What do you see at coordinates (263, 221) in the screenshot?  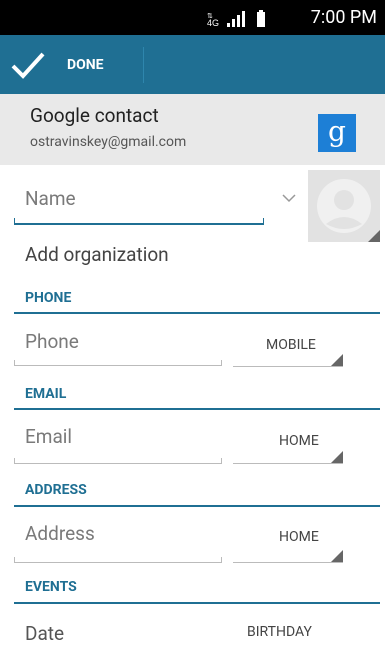 I see `name-underline-tick-right` at bounding box center [263, 221].